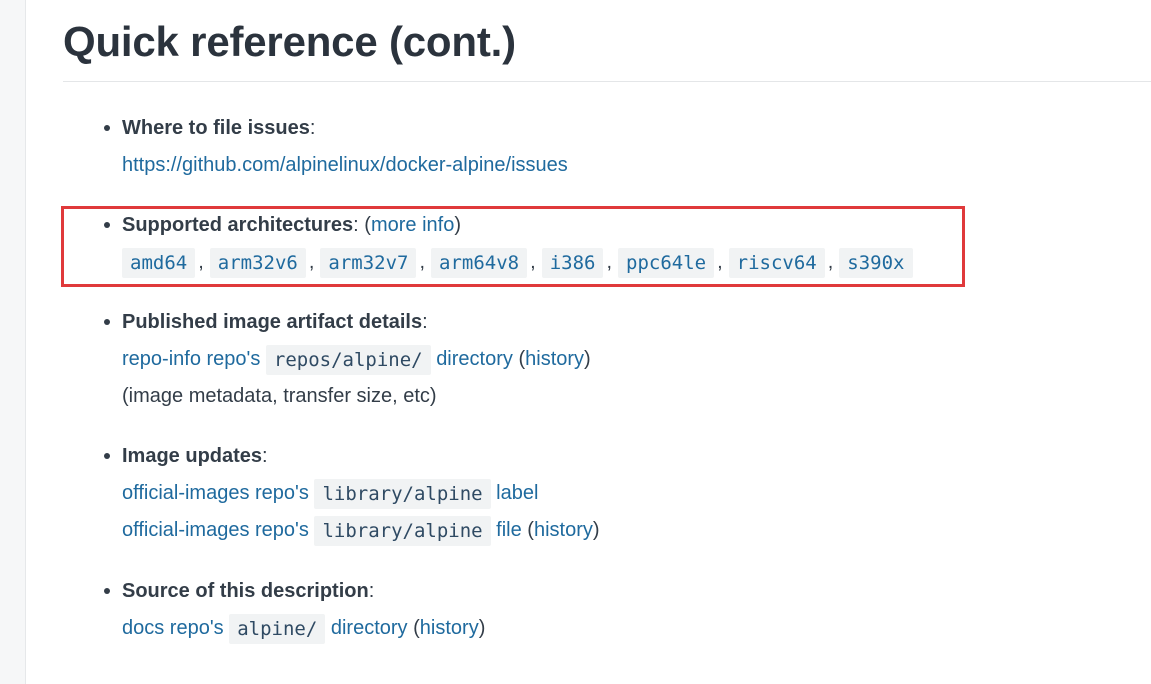 Image resolution: width=1151 pixels, height=684 pixels. Describe the element at coordinates (368, 262) in the screenshot. I see `architecture-link-arm32v7: arm32v7` at that location.